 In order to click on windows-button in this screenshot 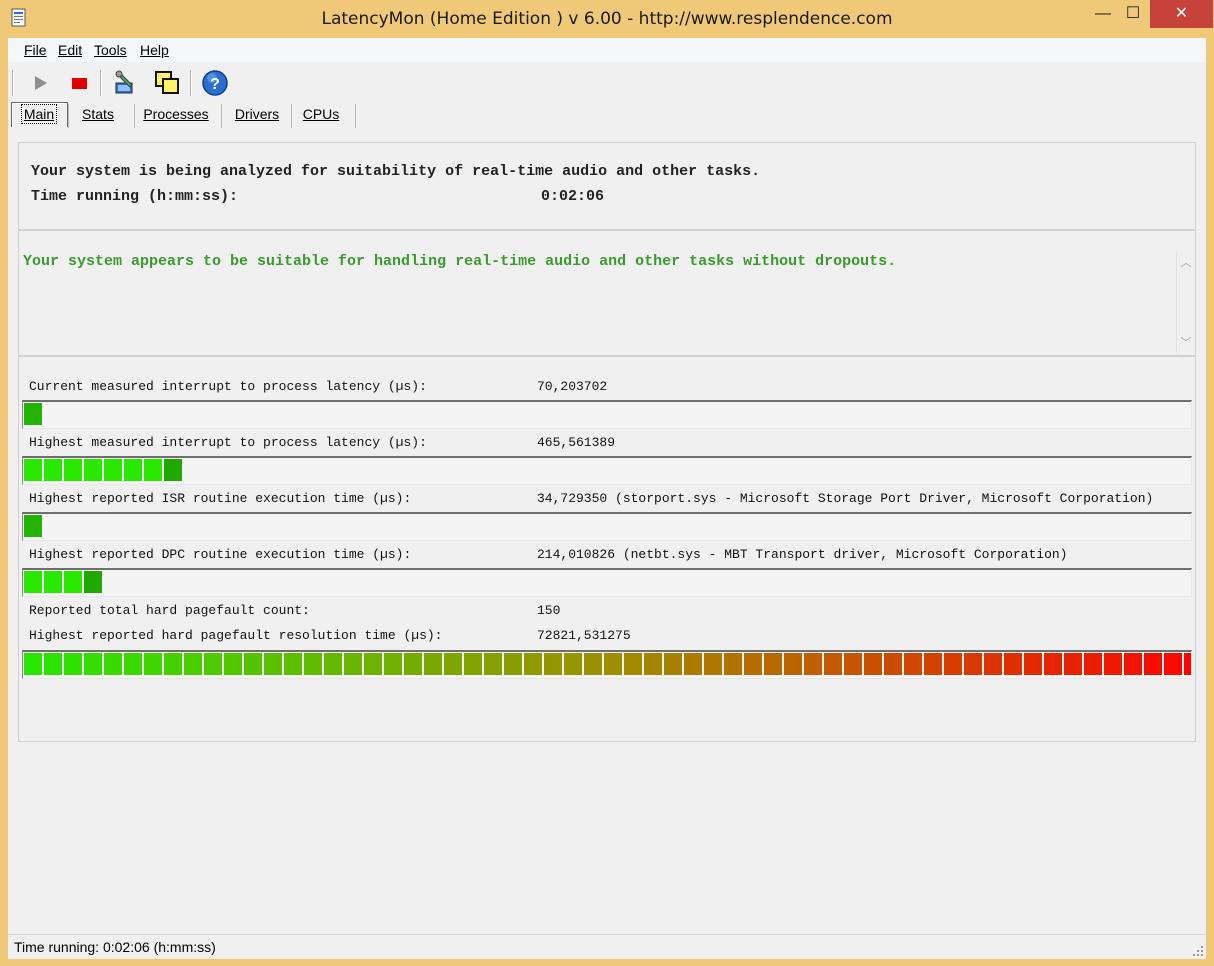, I will do `click(167, 83)`.